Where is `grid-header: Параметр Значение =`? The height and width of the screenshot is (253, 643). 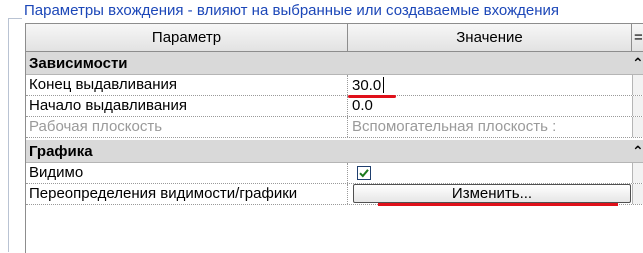 grid-header: Параметр Значение = is located at coordinates (334, 38).